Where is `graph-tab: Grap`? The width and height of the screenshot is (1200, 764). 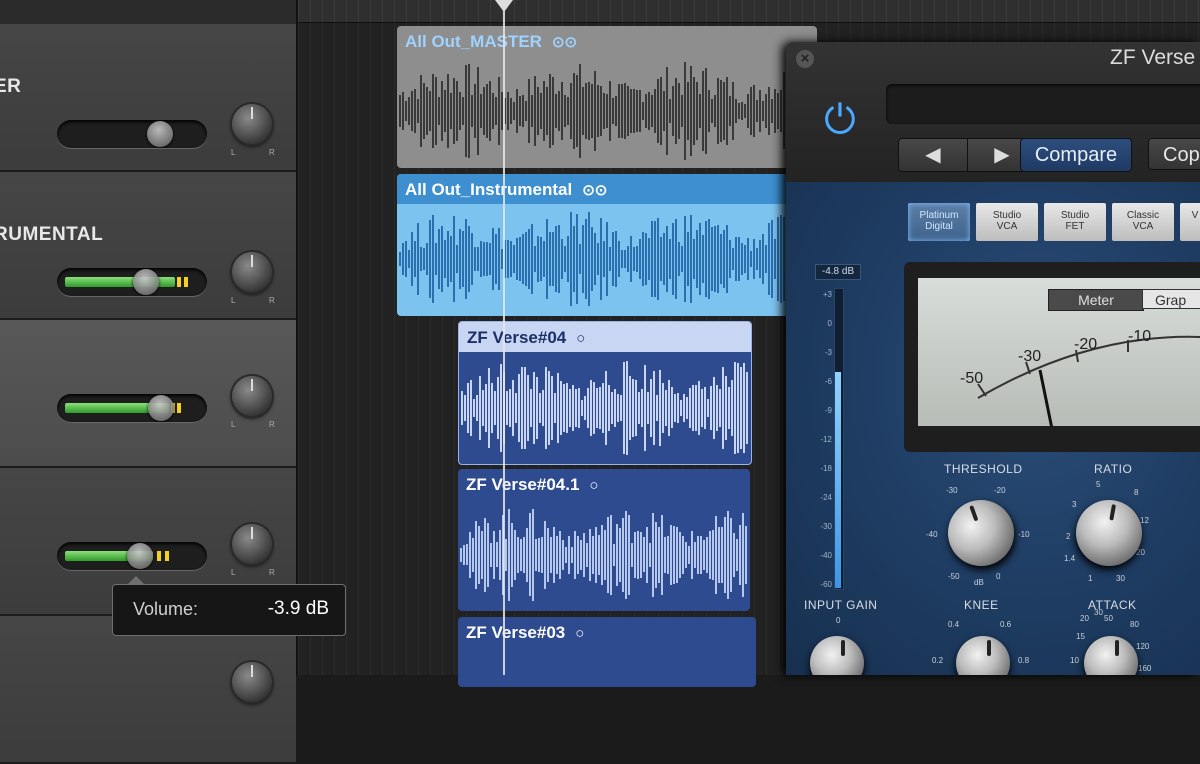
graph-tab: Grap is located at coordinates (1171, 299).